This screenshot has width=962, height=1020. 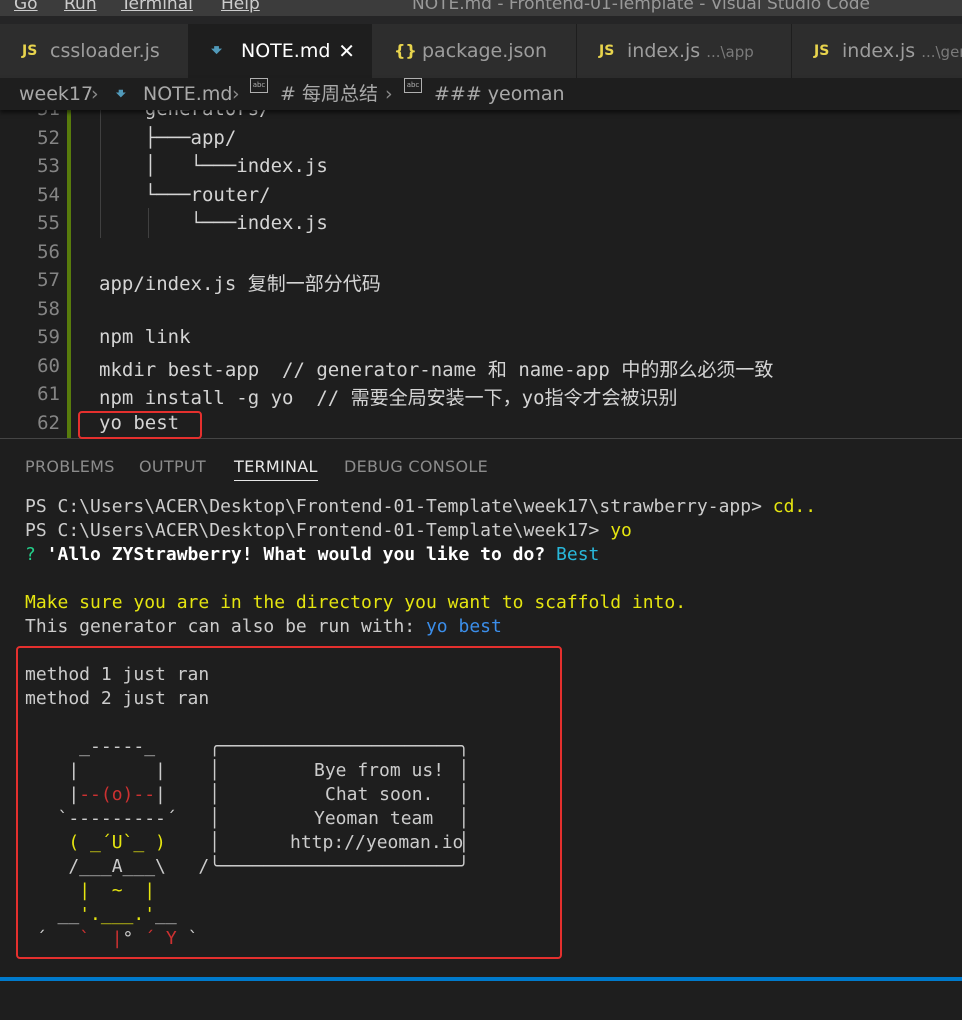 I want to click on line-number: 62, so click(x=48, y=423).